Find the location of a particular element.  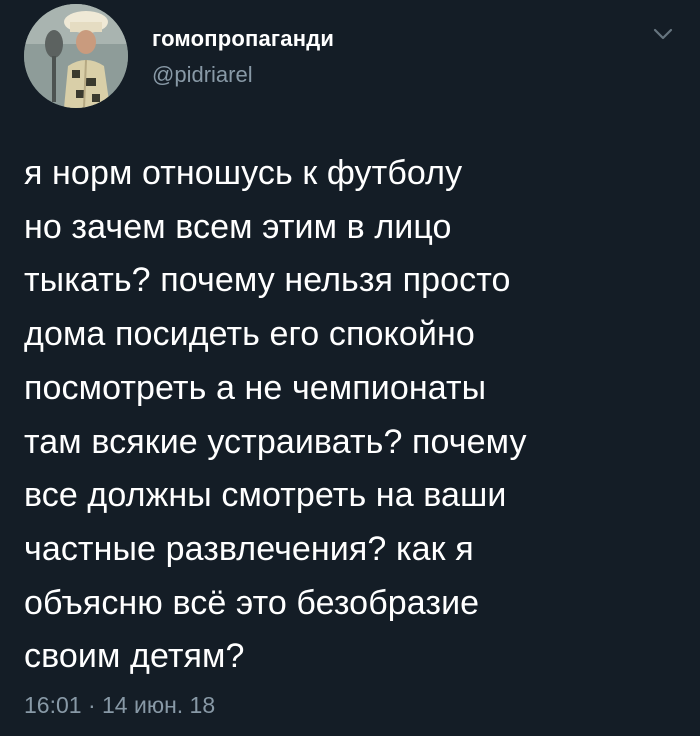

user-handle: @pidriarel is located at coordinates (202, 75).